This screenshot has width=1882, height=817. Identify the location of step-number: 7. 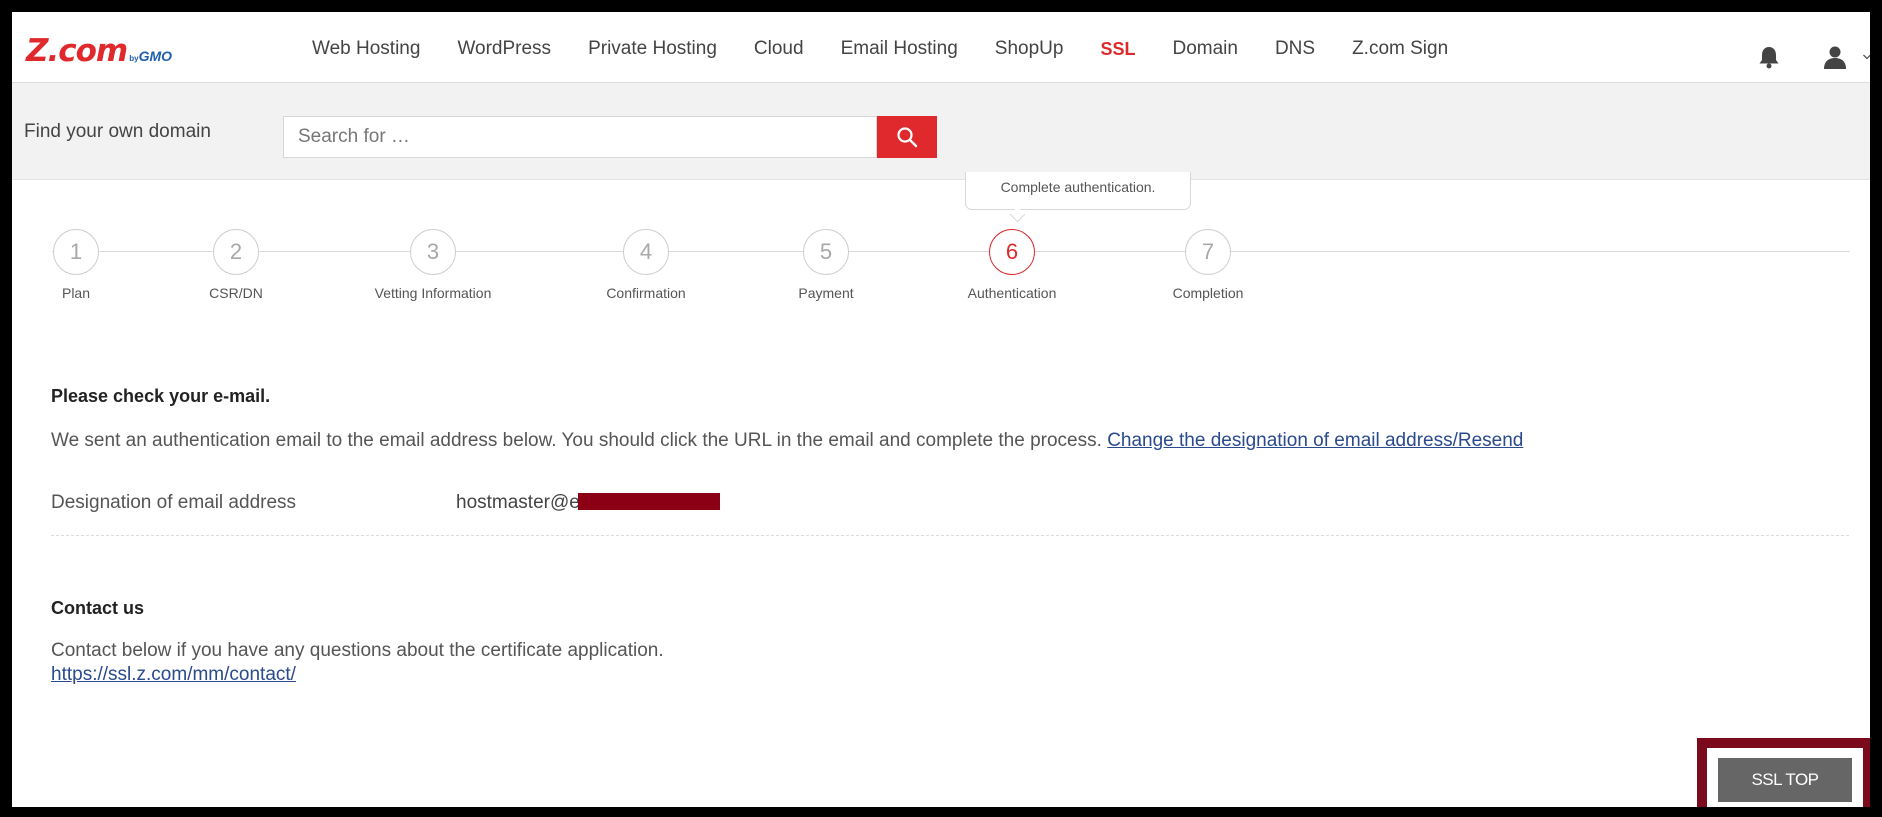
(1208, 252).